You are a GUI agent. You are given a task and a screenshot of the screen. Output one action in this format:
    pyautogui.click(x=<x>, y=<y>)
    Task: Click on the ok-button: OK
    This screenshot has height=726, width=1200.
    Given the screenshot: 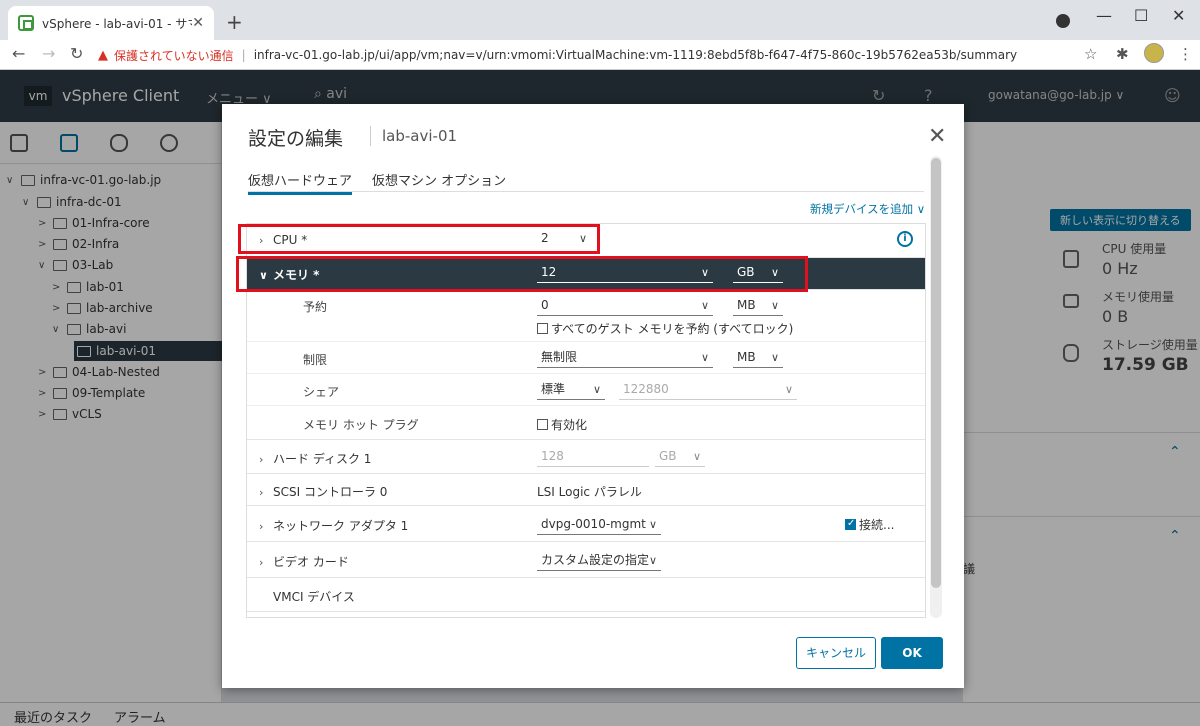 What is the action you would take?
    pyautogui.click(x=912, y=653)
    